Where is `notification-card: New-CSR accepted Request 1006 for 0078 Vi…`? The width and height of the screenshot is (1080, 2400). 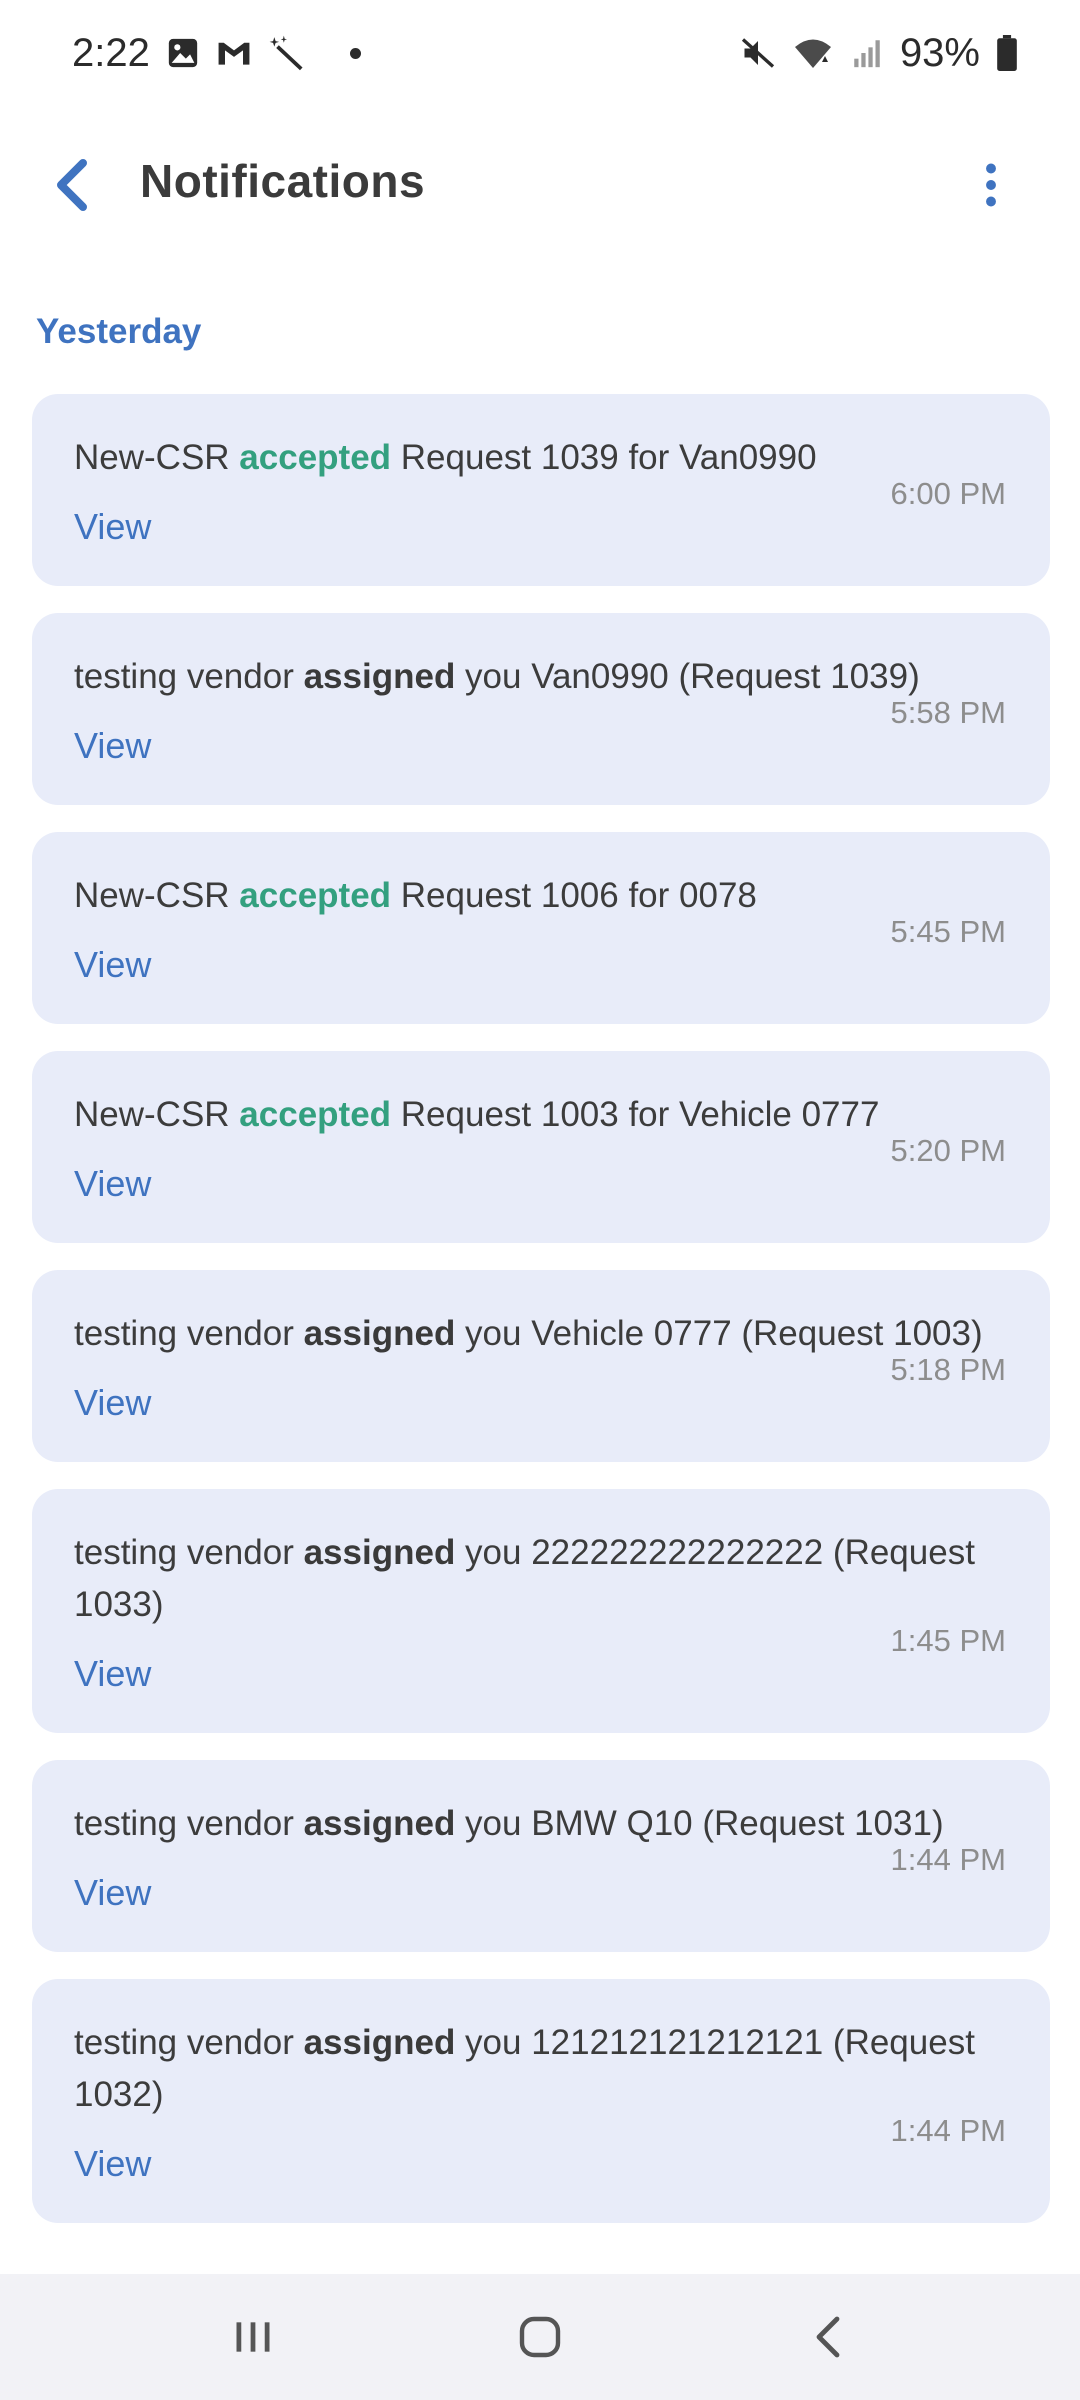
notification-card: New-CSR accepted Request 1006 for 0078 Vi… is located at coordinates (541, 928).